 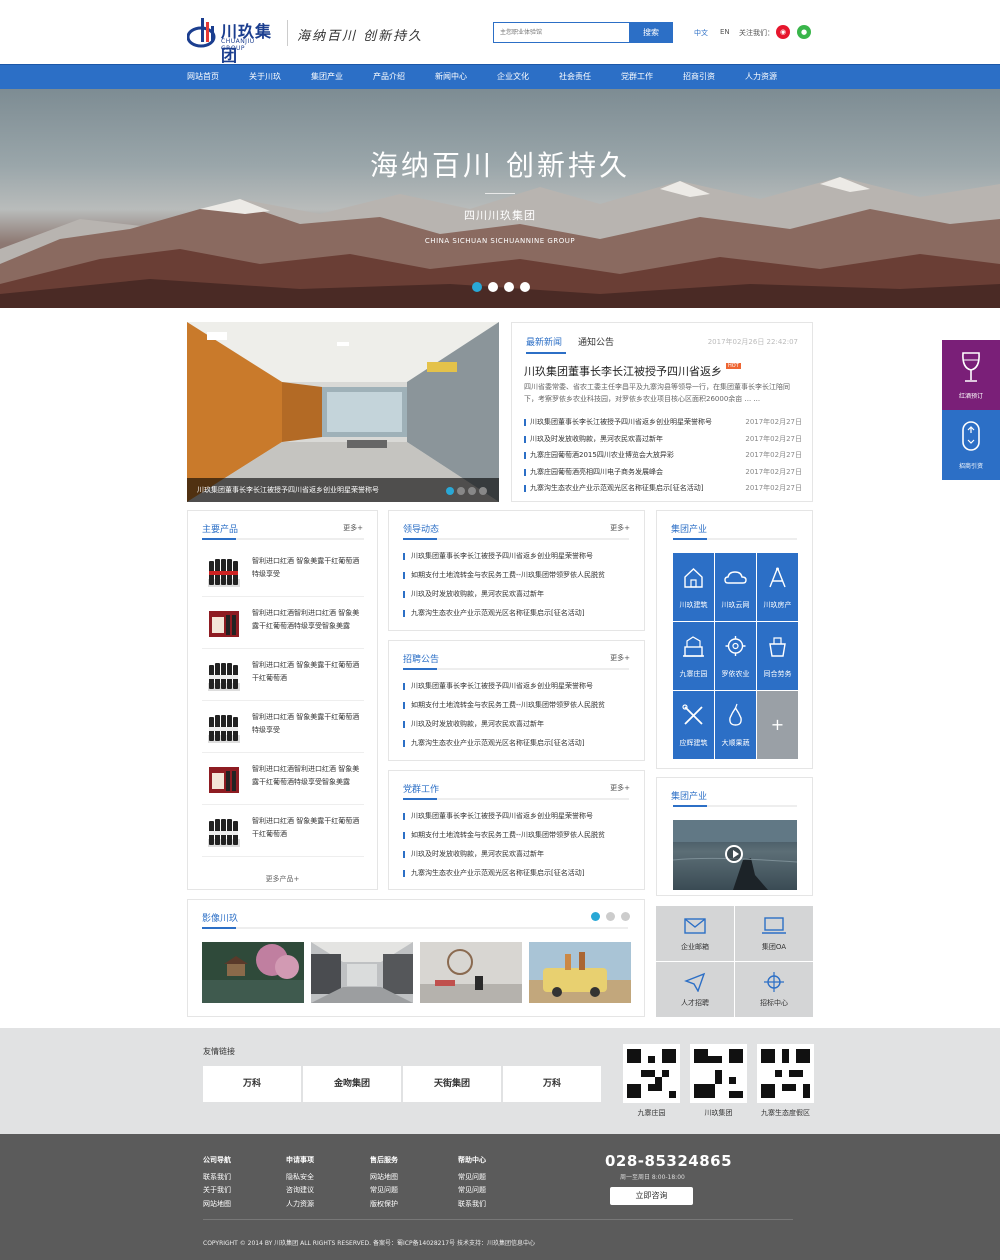 I want to click on tile-group-oa: 集团OA, so click(x=774, y=933).